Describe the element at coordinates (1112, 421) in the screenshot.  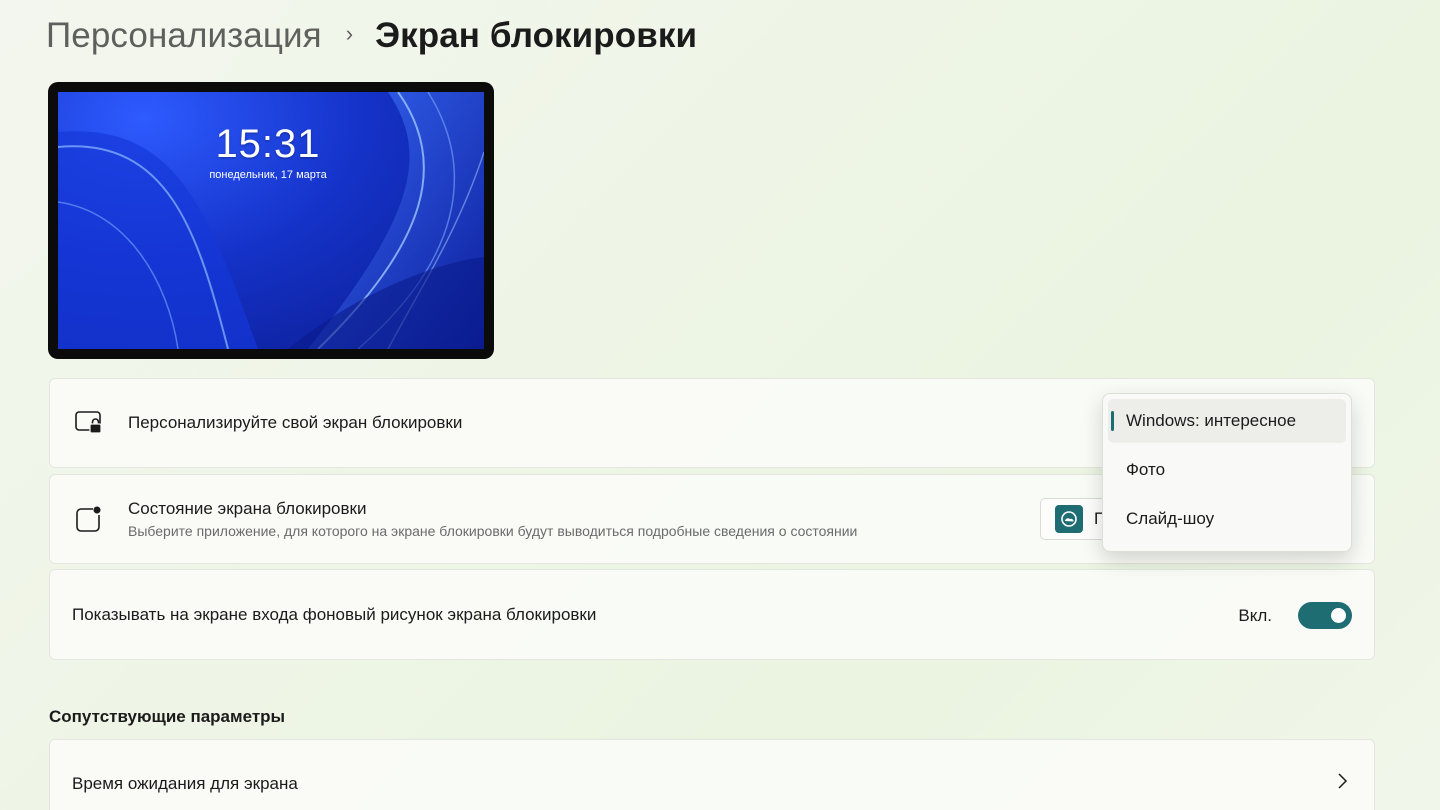
I see `selection-indicator` at that location.